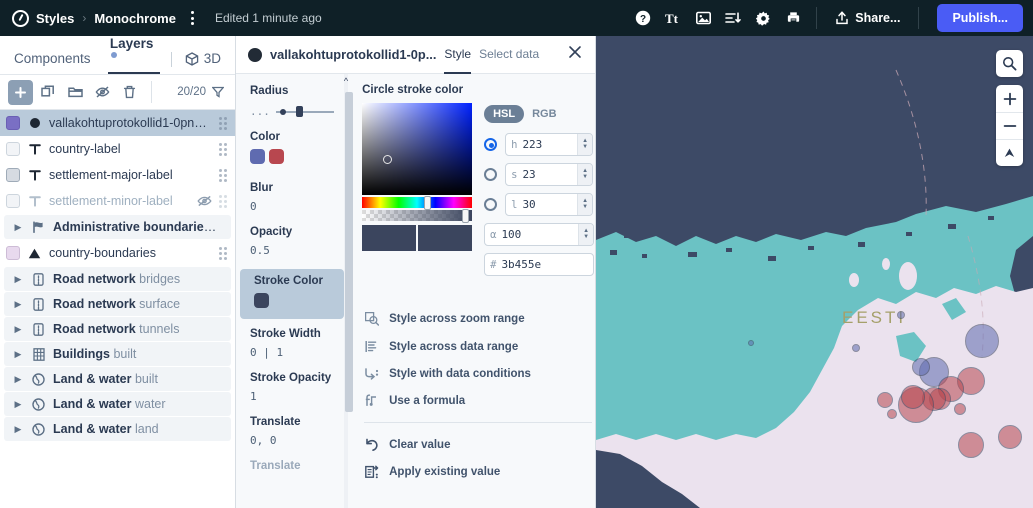 The height and width of the screenshot is (508, 1033). I want to click on layer-row: ▶ Road network surface, so click(117, 304).